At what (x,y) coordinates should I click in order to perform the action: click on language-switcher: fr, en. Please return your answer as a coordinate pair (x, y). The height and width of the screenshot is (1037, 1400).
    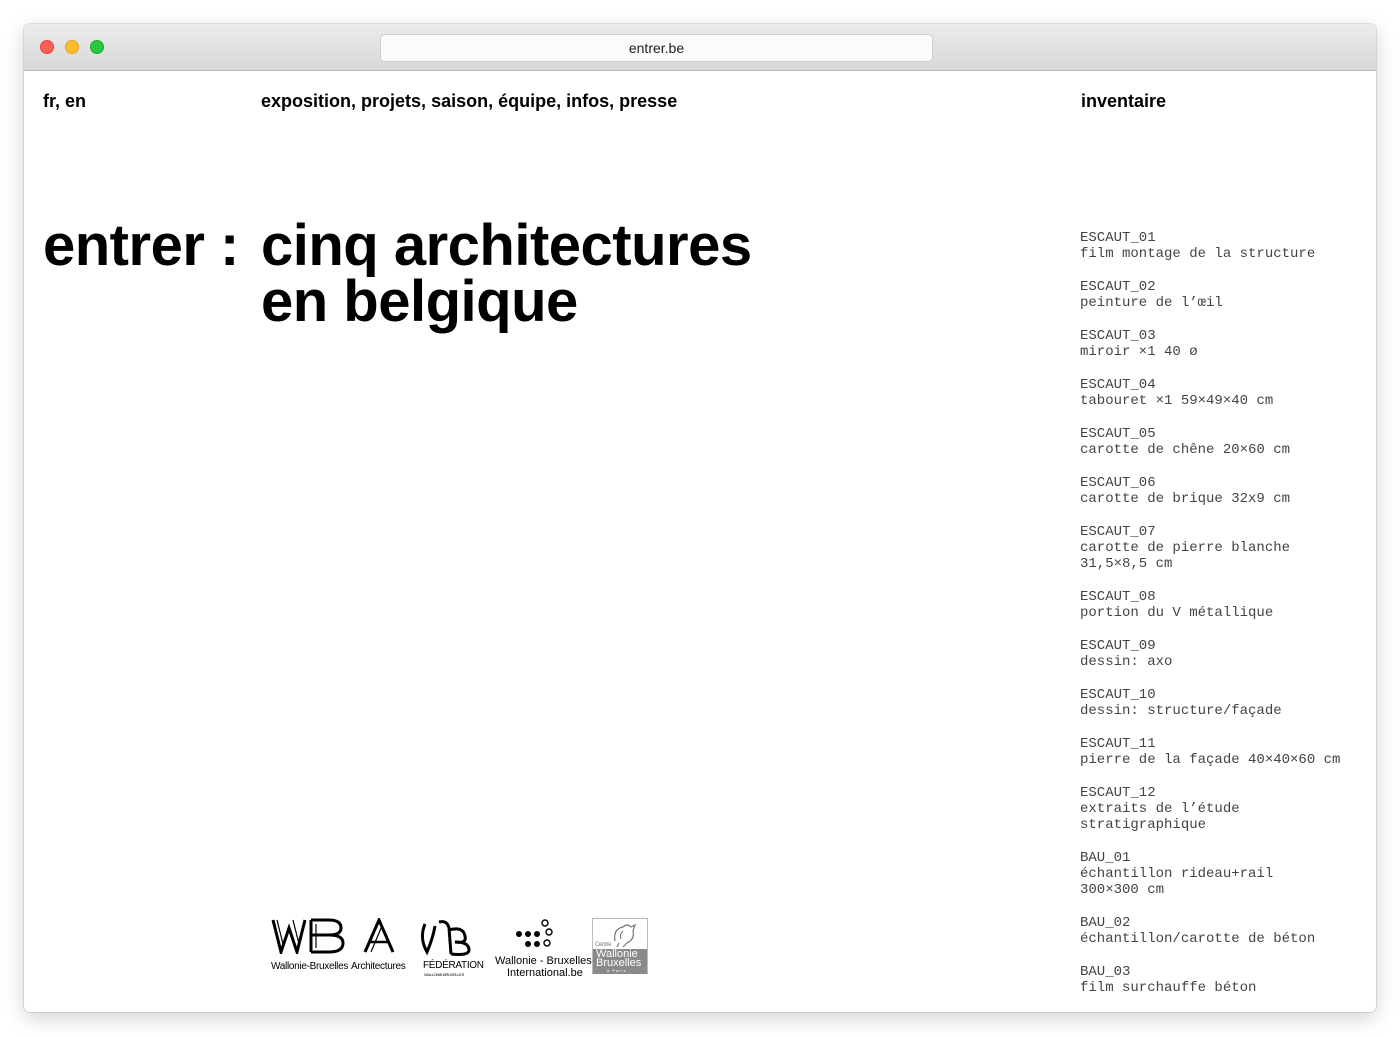
    Looking at the image, I should click on (64, 101).